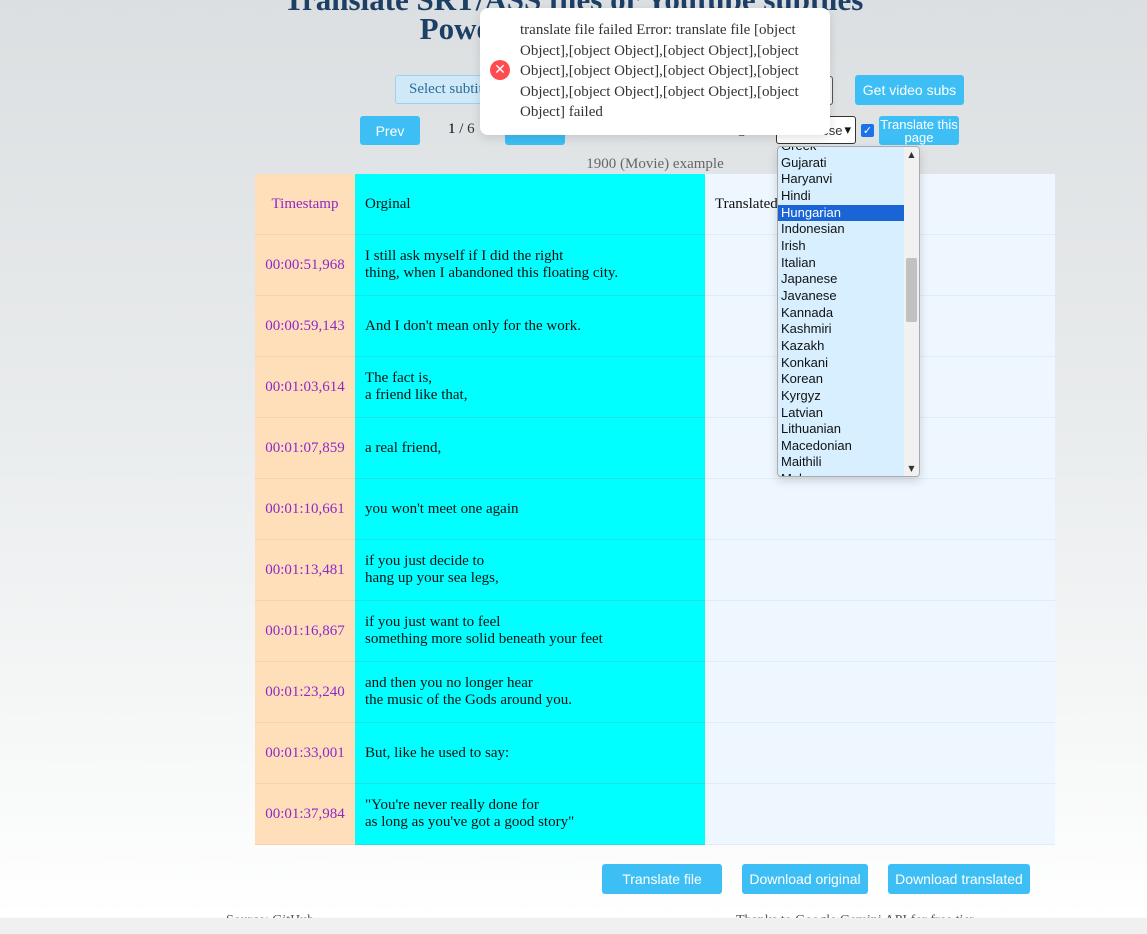 This screenshot has width=1147, height=934. Describe the element at coordinates (530, 448) in the screenshot. I see `original-text-cell: a real friend,` at that location.